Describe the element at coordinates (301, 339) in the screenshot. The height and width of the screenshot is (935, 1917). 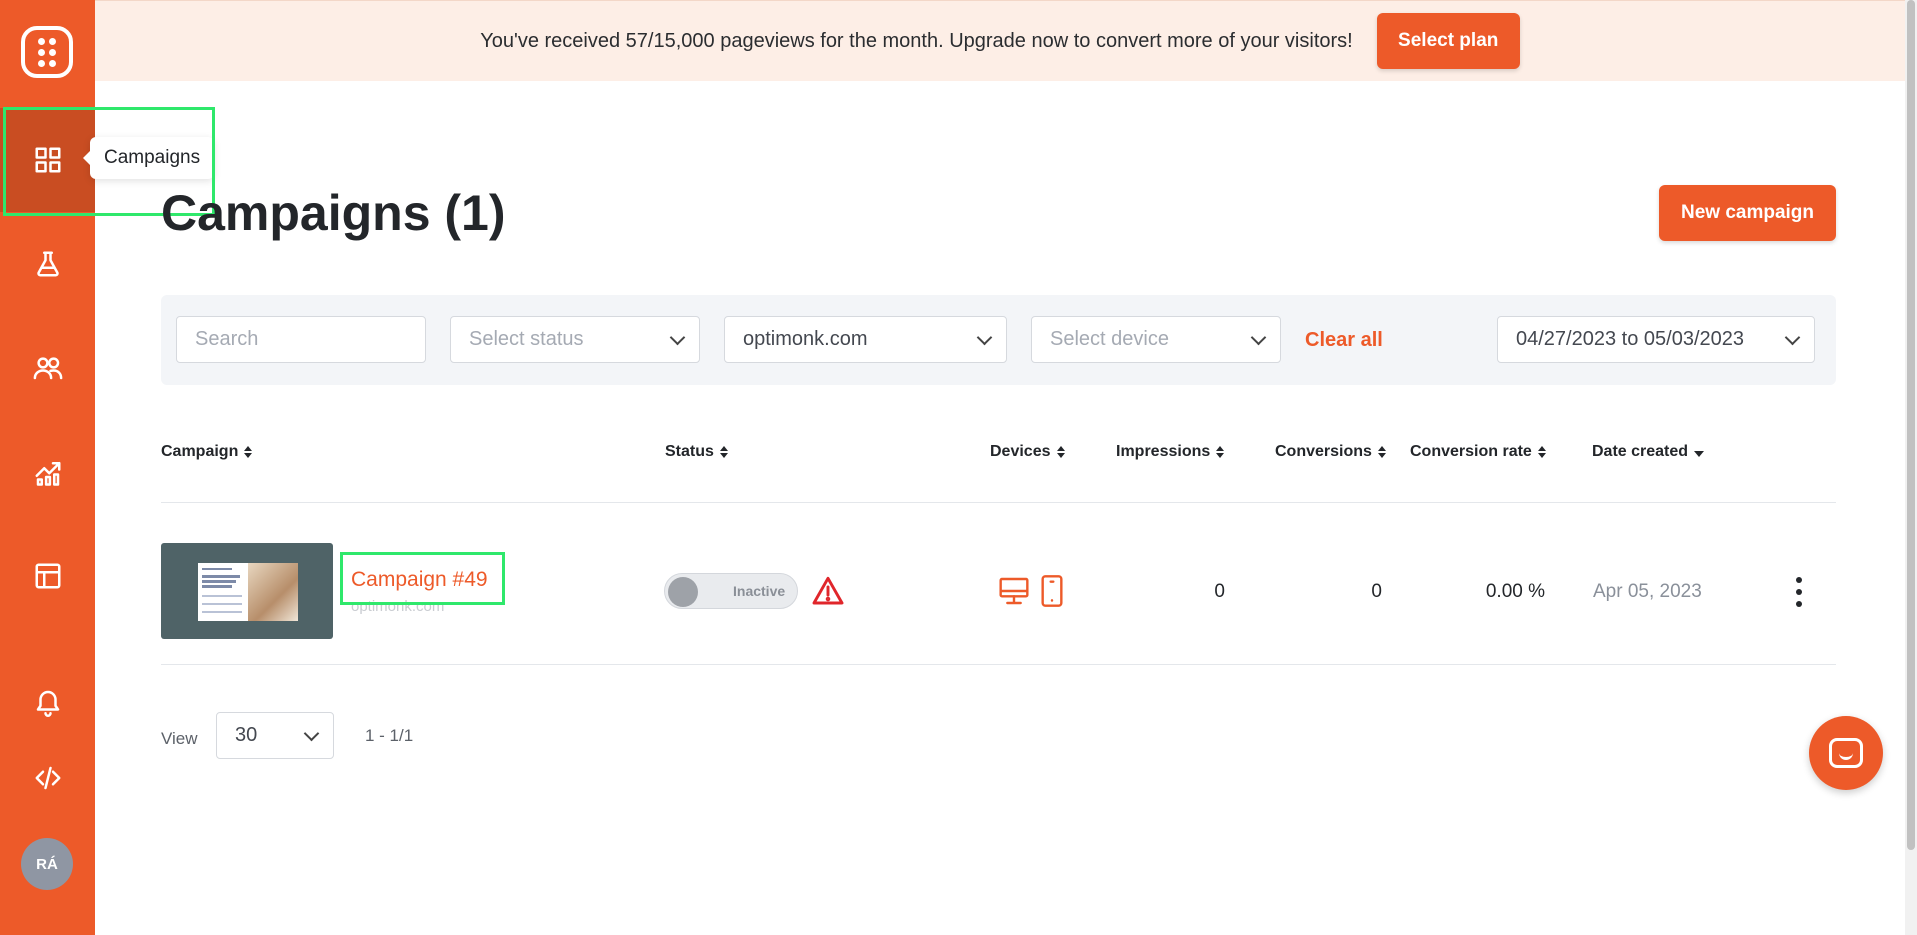
I see `search-input: Search` at that location.